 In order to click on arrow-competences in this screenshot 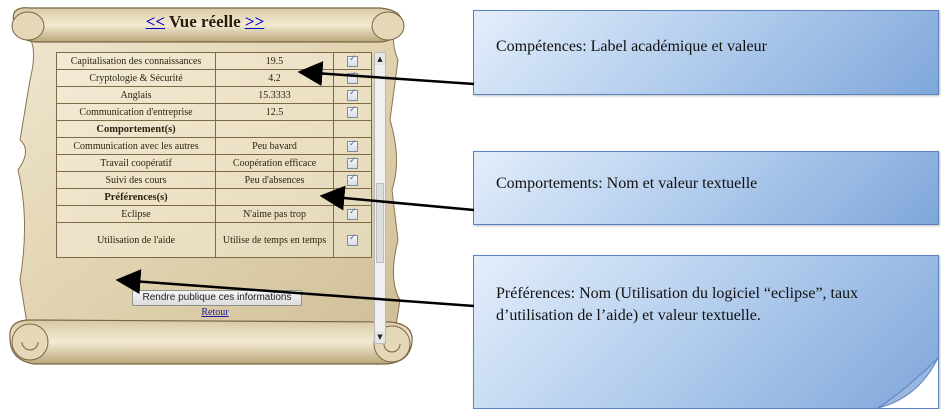, I will do `click(386, 74)`.